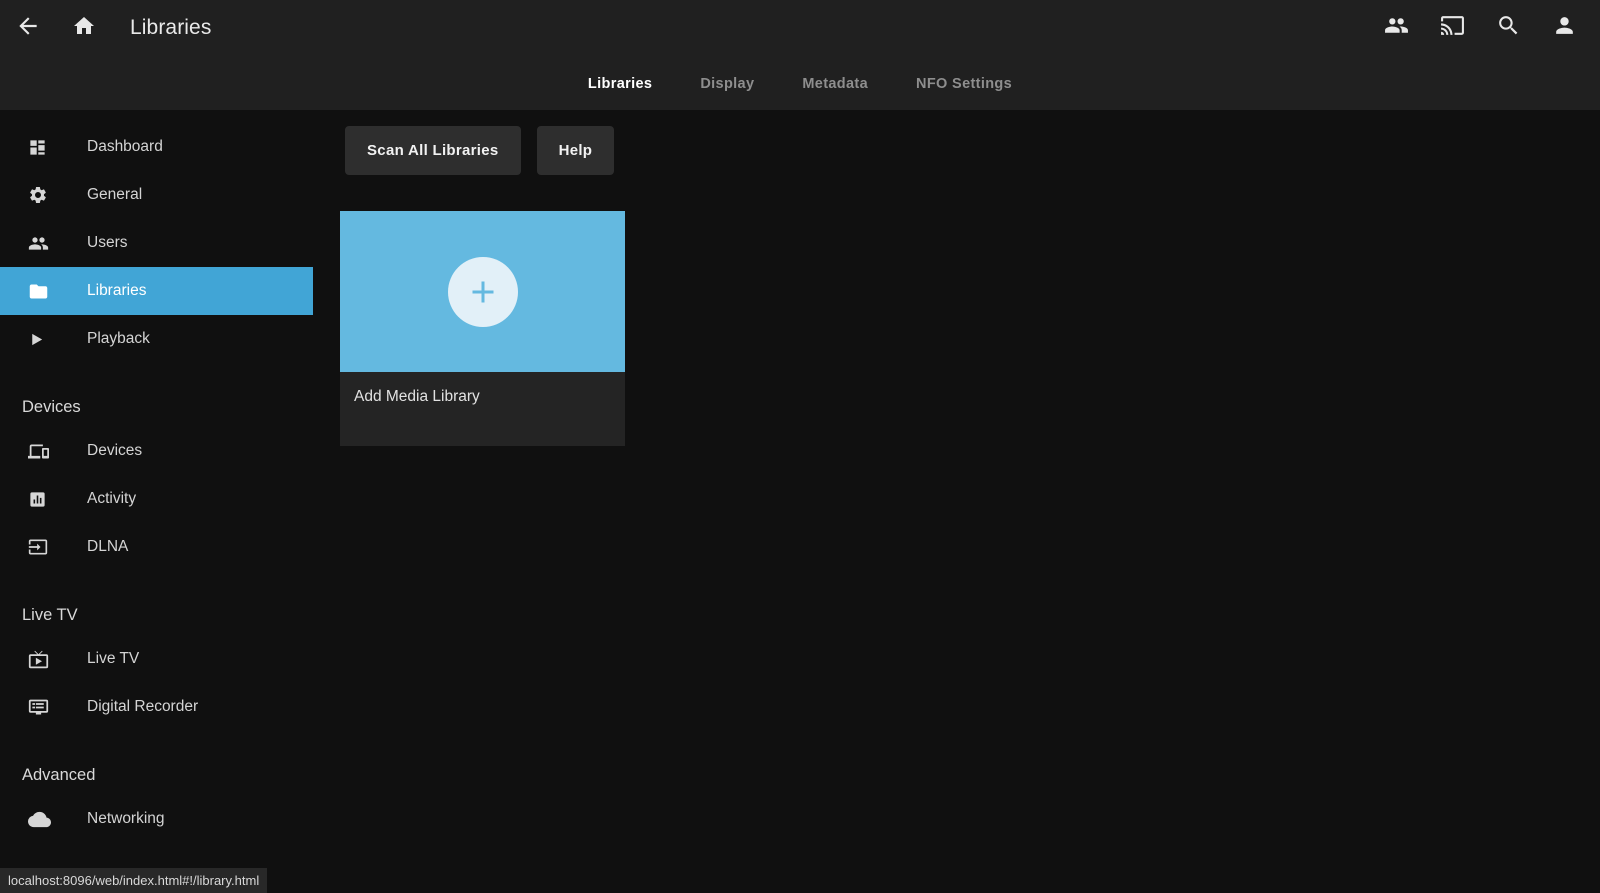 The height and width of the screenshot is (893, 1600). Describe the element at coordinates (112, 498) in the screenshot. I see `sidebar-label: Activity` at that location.